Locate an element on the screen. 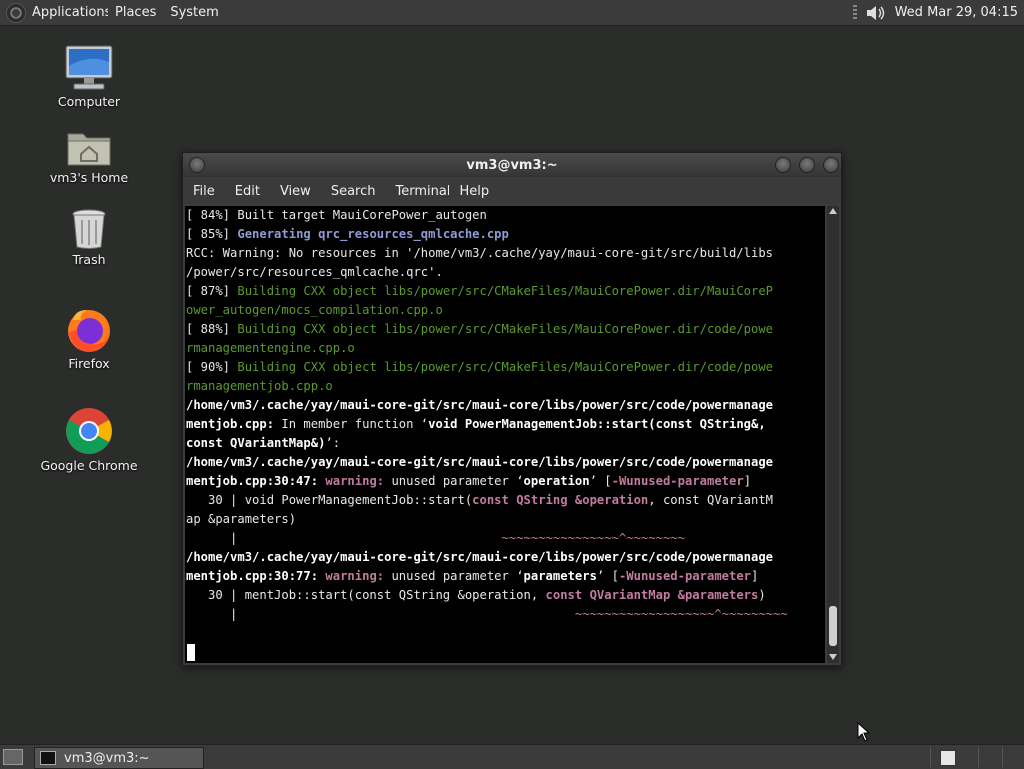  terminal-text-segment: , const QVariantM is located at coordinates (711, 500).